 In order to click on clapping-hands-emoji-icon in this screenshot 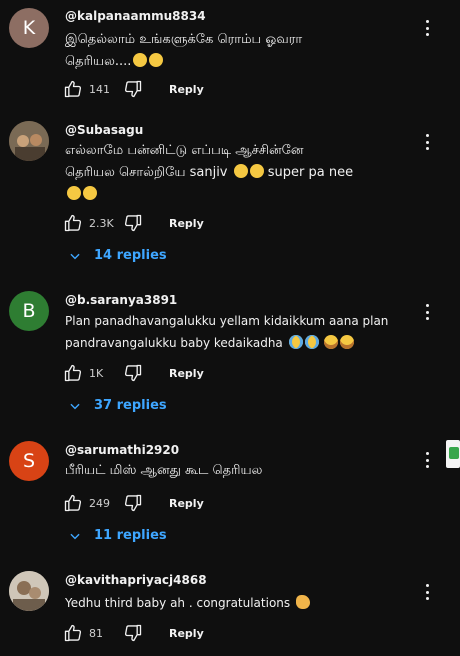, I will do `click(302, 602)`.